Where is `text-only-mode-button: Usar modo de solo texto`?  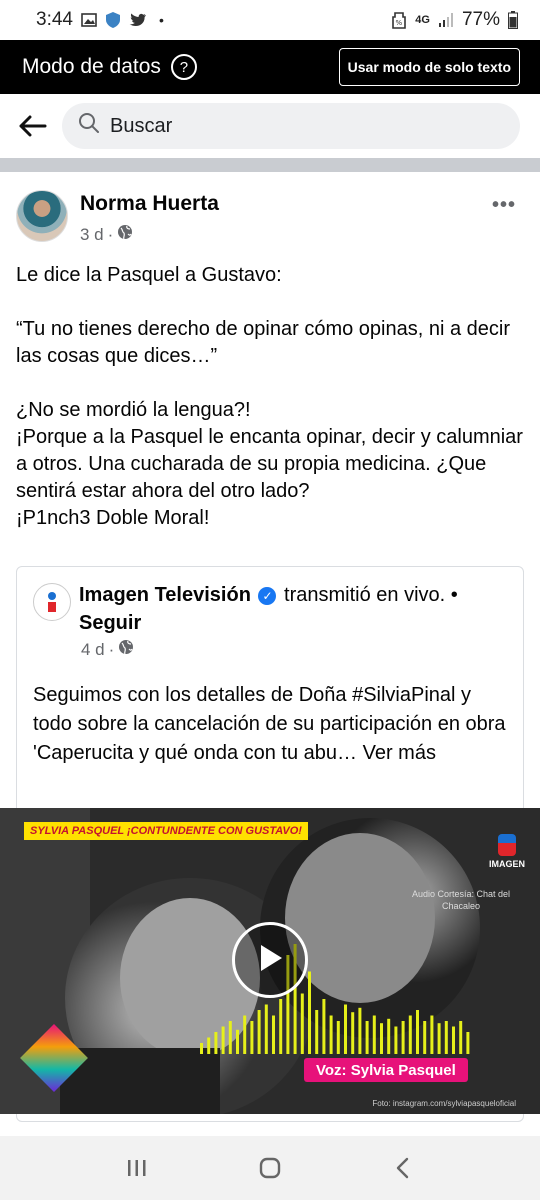
text-only-mode-button: Usar modo de solo texto is located at coordinates (429, 67).